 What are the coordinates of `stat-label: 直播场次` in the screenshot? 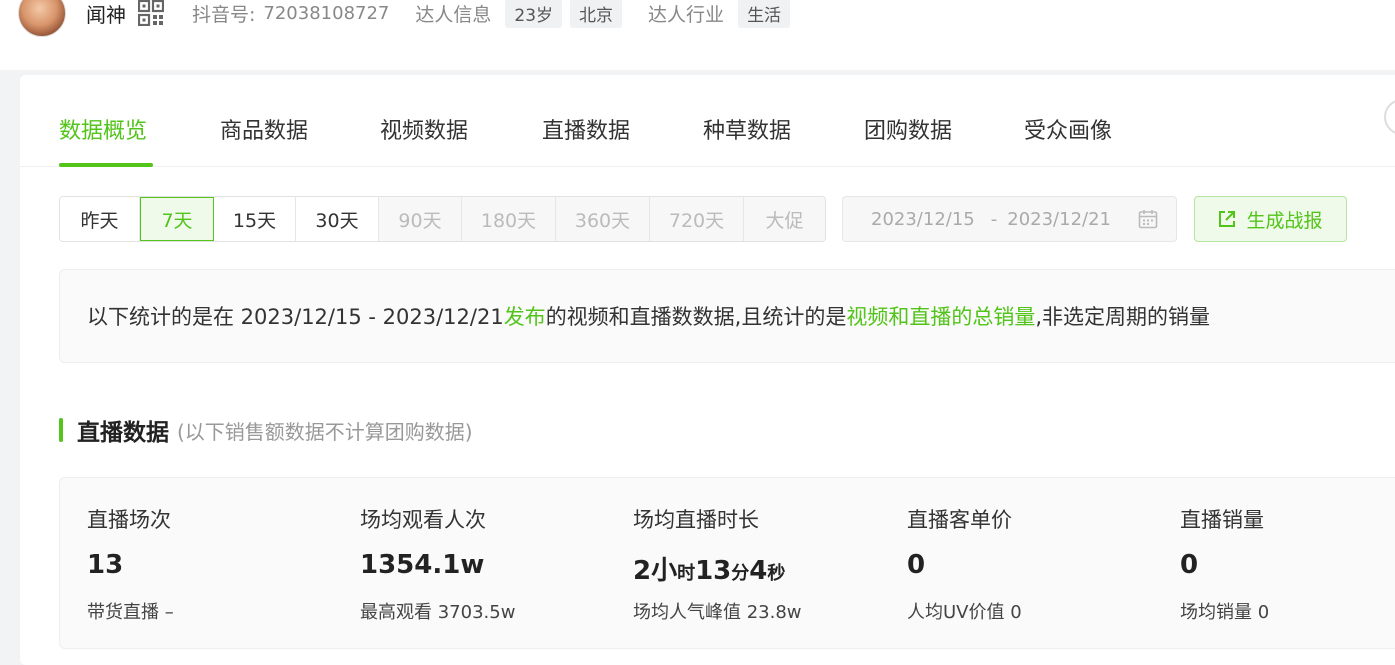 It's located at (129, 520).